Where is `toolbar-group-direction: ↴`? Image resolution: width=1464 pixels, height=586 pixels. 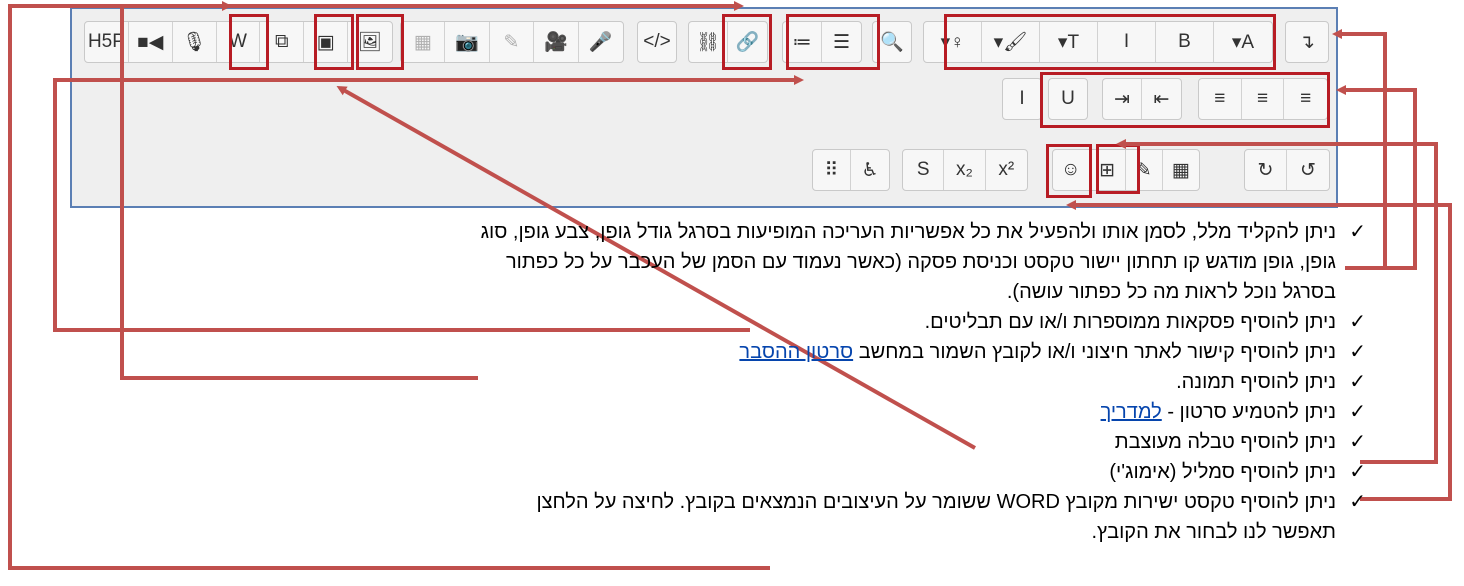
toolbar-group-direction: ↴ is located at coordinates (1307, 42).